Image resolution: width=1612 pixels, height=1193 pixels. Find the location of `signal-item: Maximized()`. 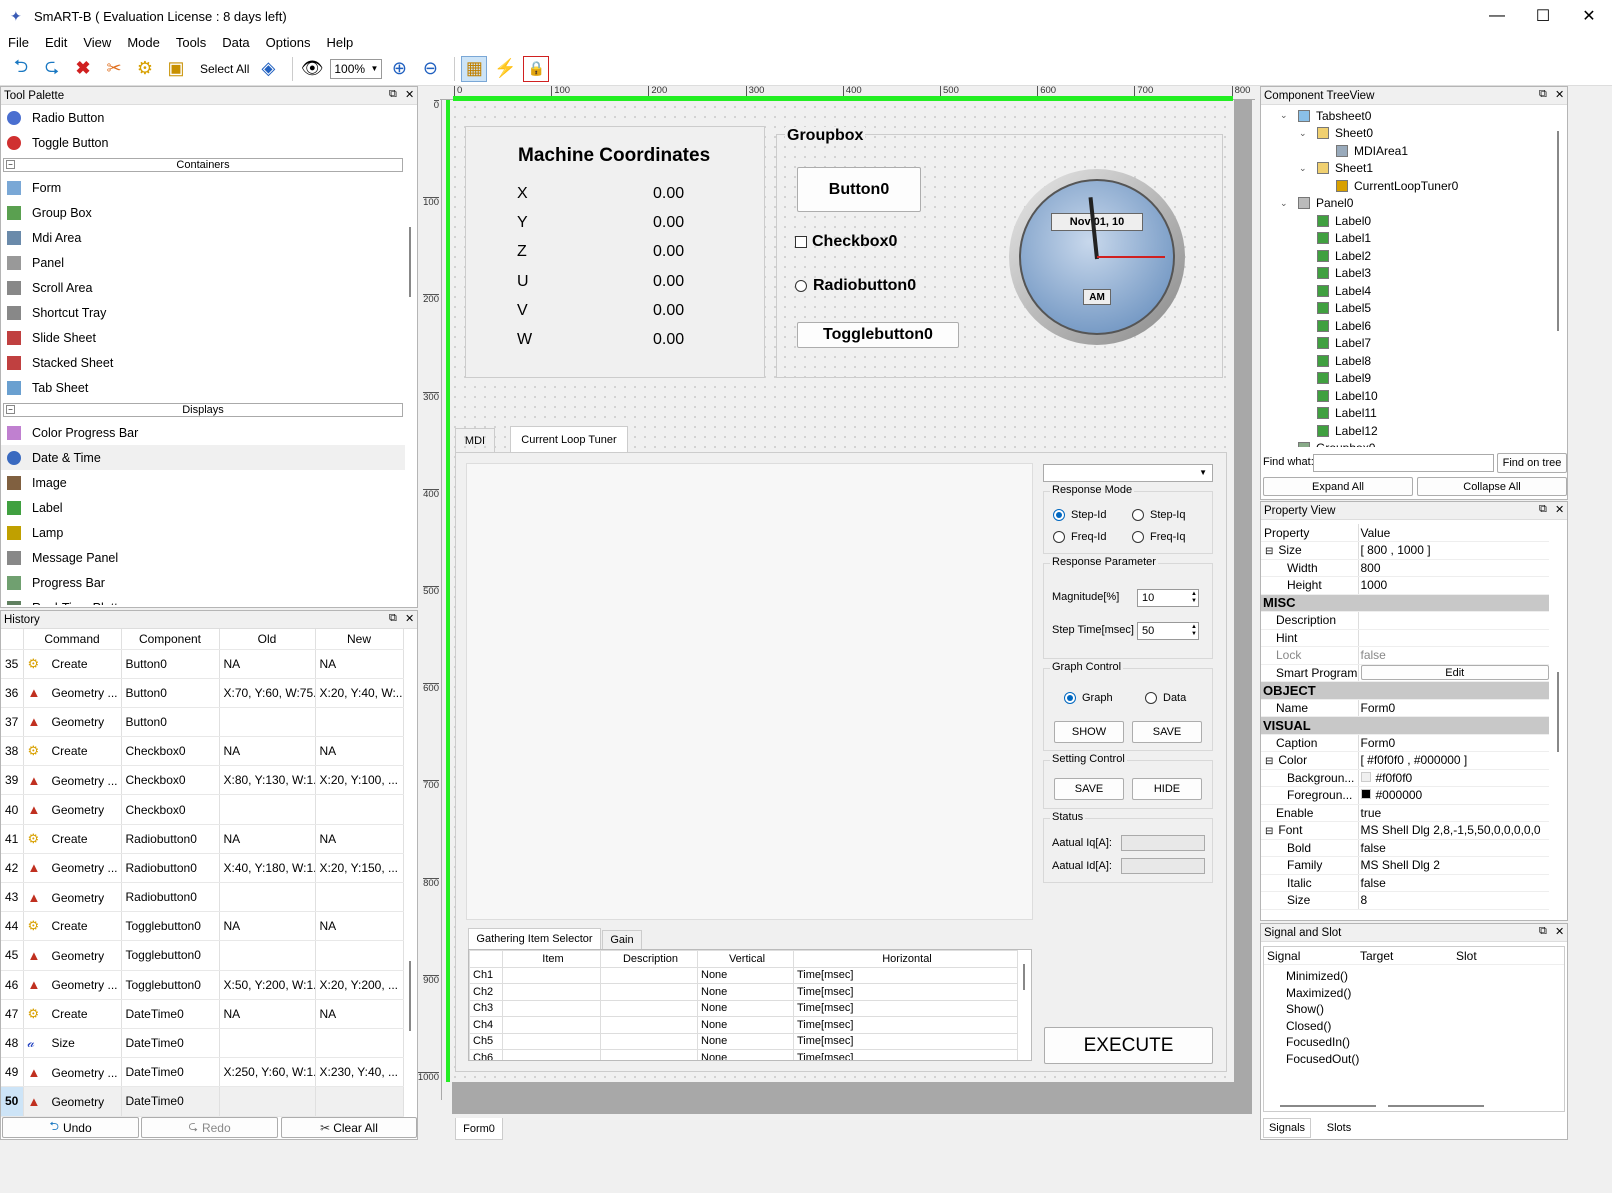

signal-item: Maximized() is located at coordinates (1425, 994).